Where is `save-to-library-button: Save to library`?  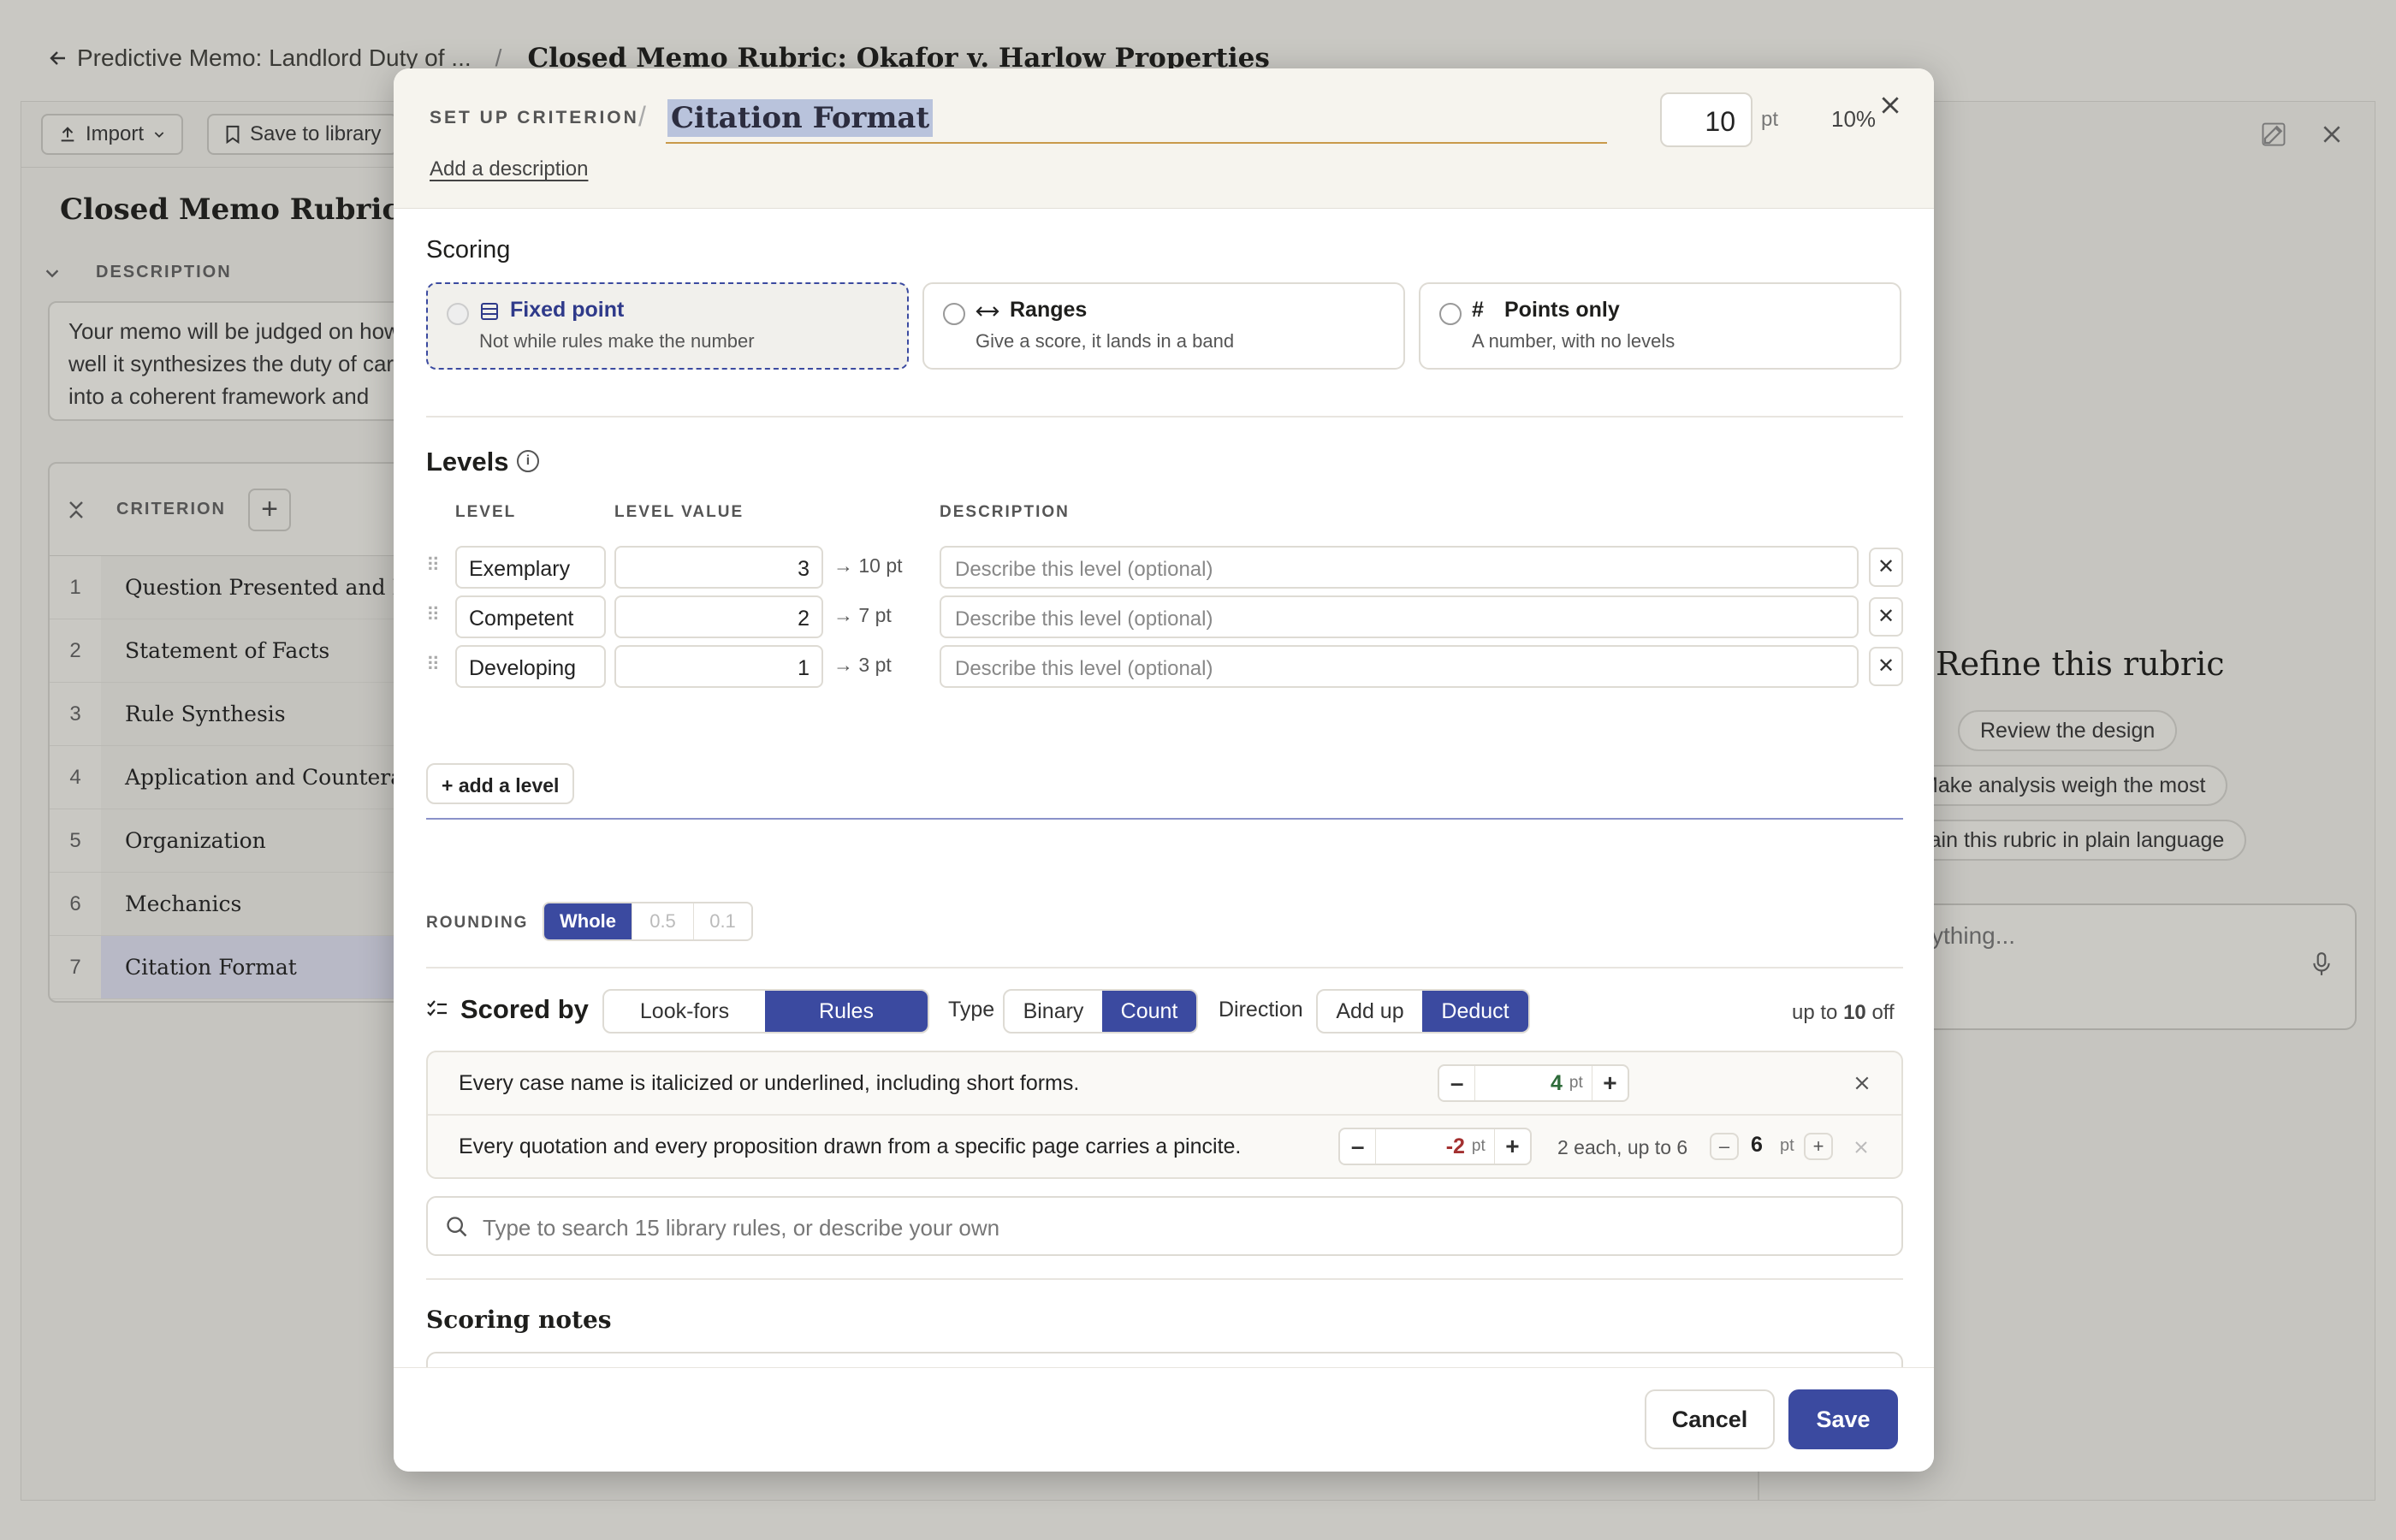 save-to-library-button: Save to library is located at coordinates (303, 134).